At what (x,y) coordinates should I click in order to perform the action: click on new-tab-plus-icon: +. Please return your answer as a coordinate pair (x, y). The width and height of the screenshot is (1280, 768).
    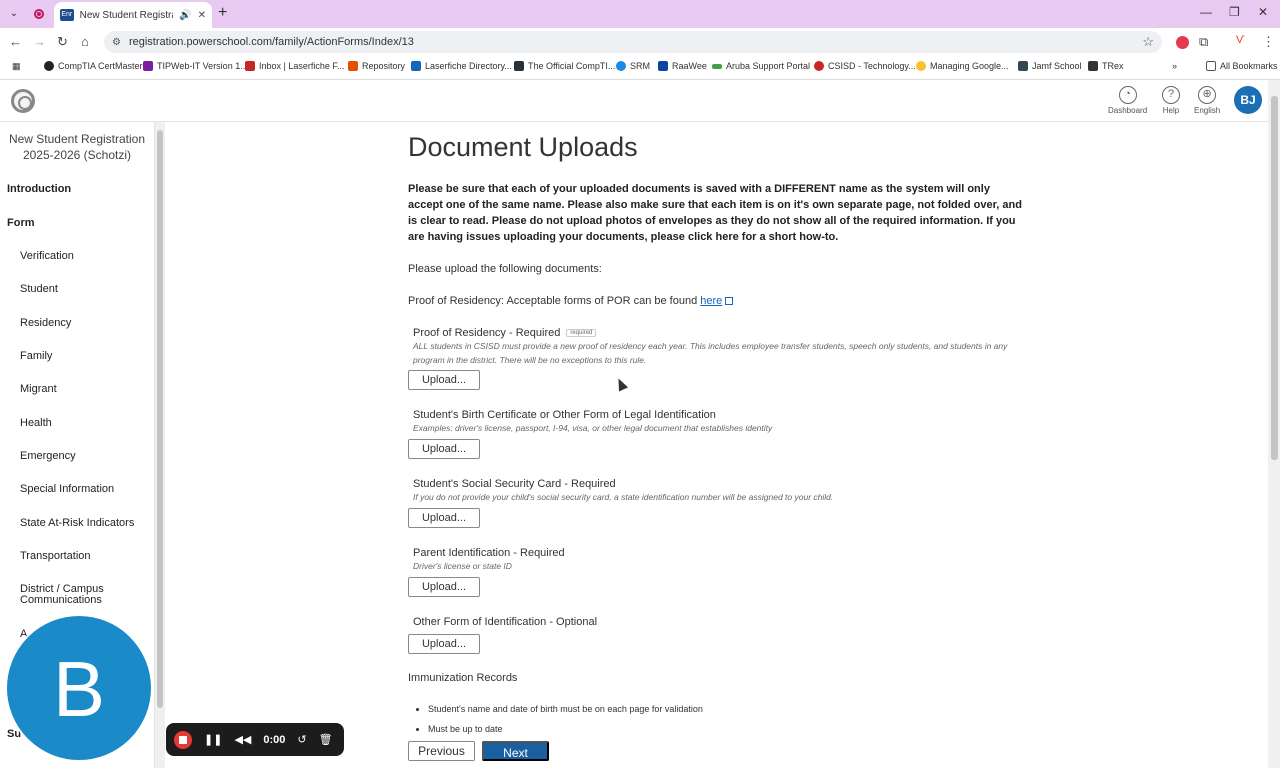
    Looking at the image, I should click on (222, 13).